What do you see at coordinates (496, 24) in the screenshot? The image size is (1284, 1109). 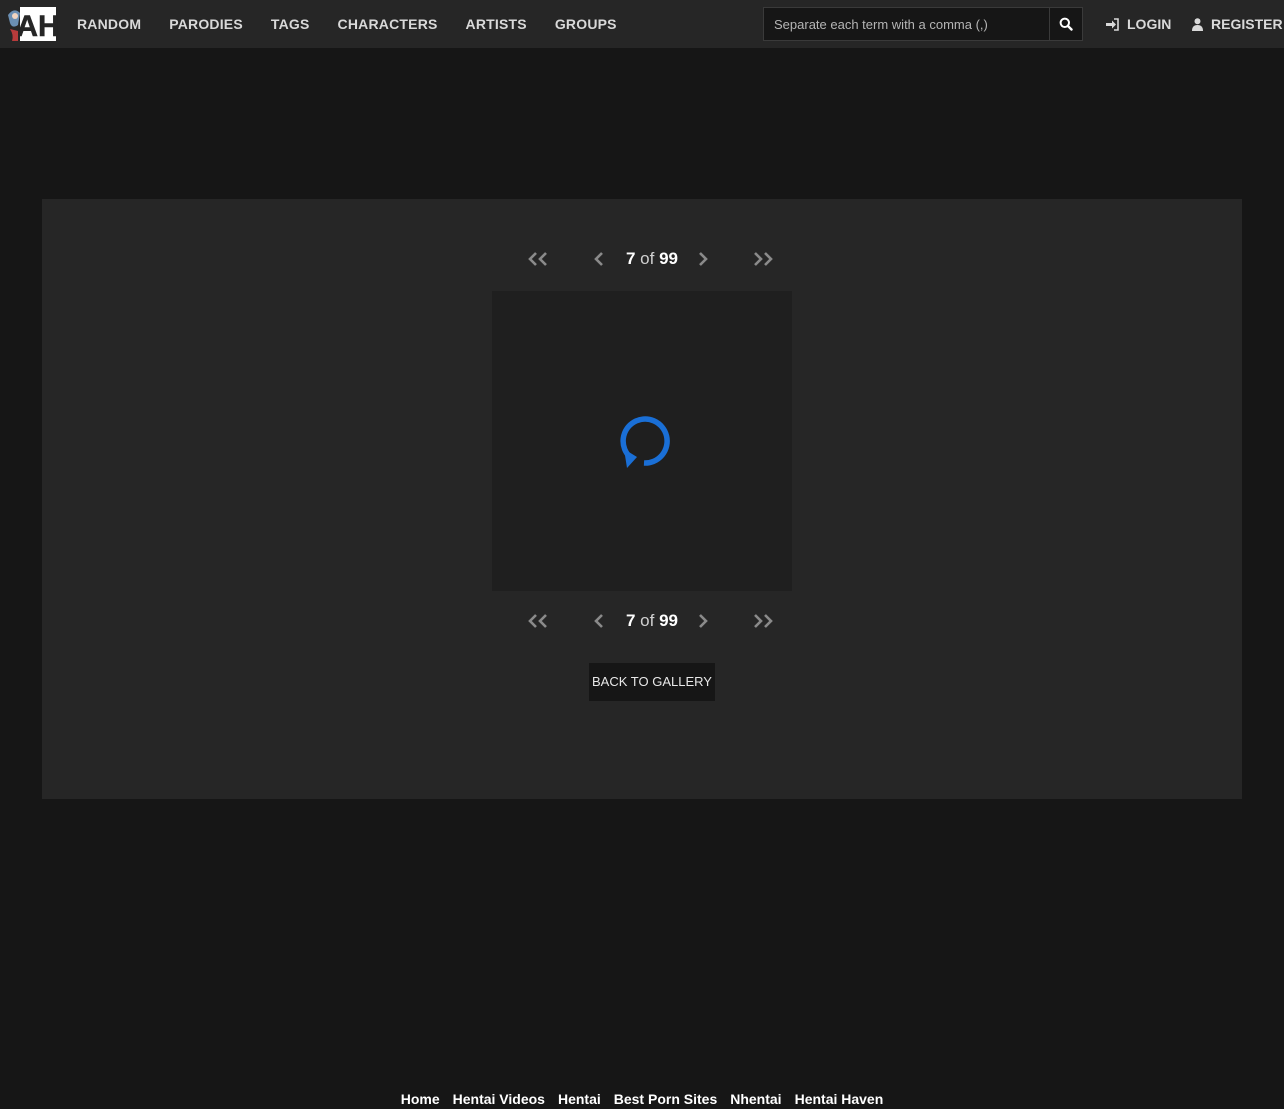 I see `nav-artists: ARTISTS` at bounding box center [496, 24].